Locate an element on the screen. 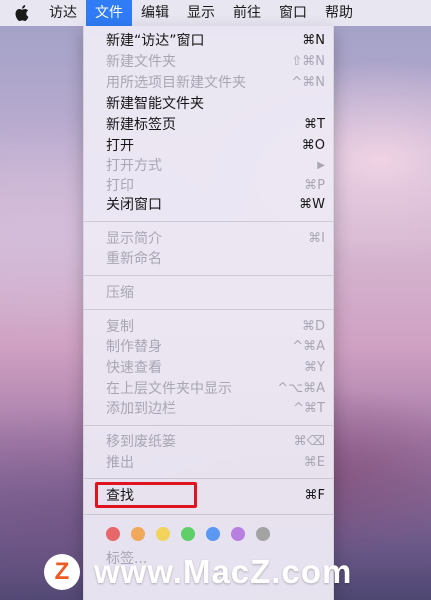 The image size is (431, 600). tag-gray-dot is located at coordinates (263, 534).